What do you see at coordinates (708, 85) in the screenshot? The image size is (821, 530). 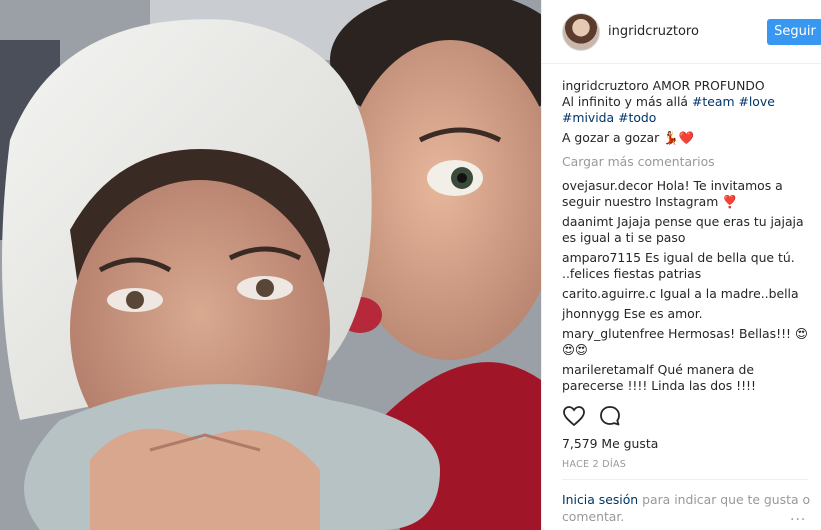 I see `caption-text-1: AMOR PROFUNDO` at bounding box center [708, 85].